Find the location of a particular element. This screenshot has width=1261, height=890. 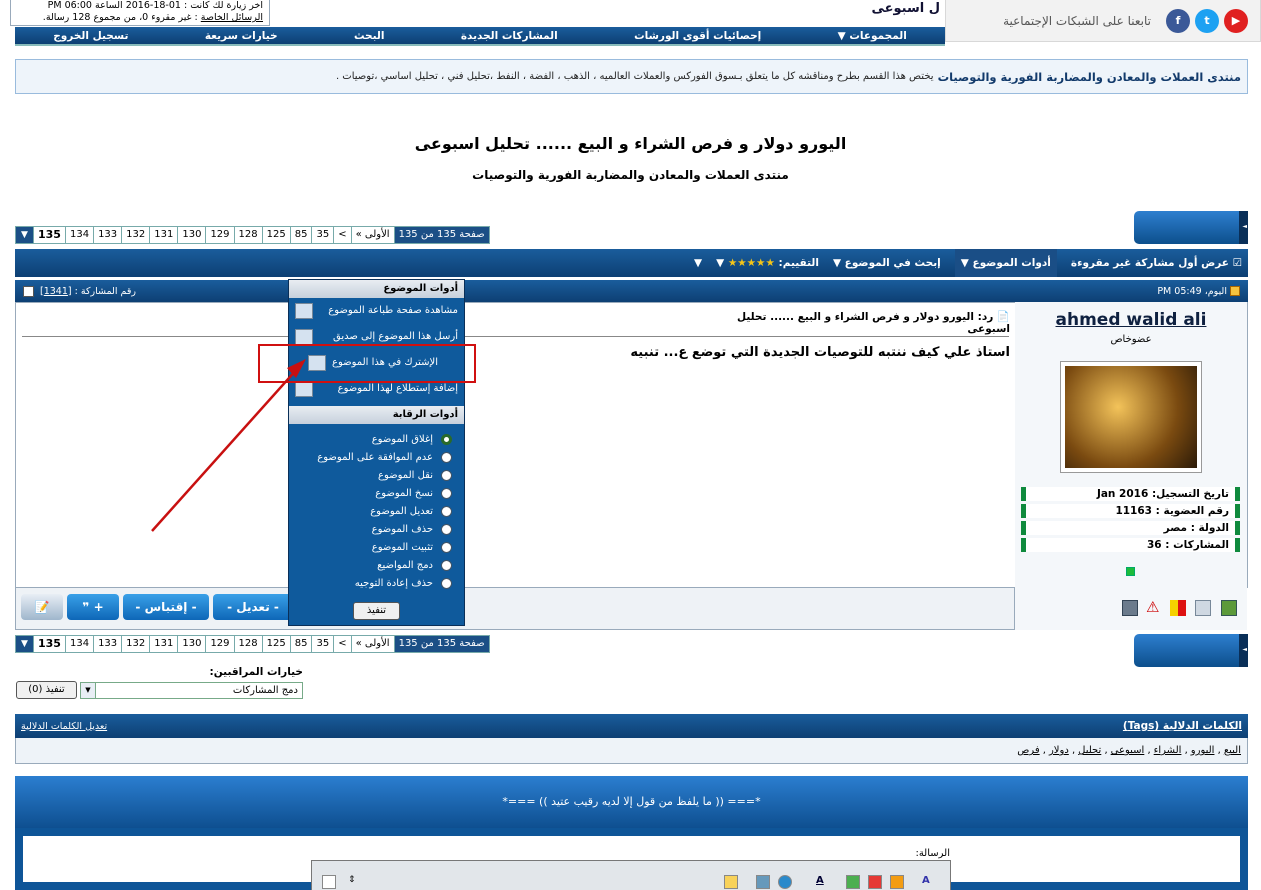

nav-new-posts: المشاركات الجديدة is located at coordinates (509, 36).